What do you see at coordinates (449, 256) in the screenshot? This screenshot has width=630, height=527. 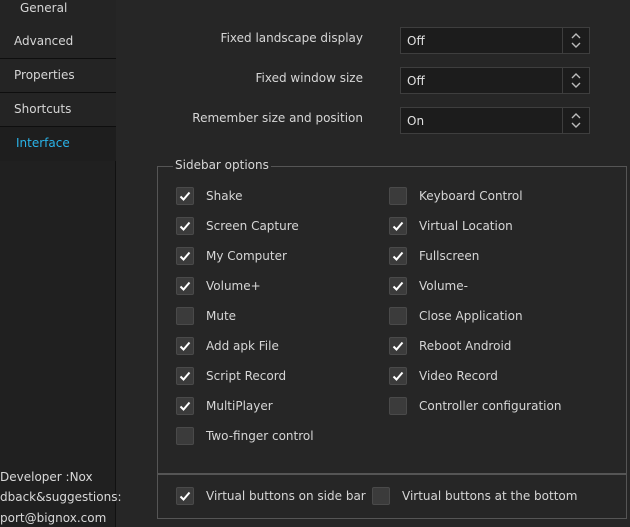 I see `checkbox-label: Fullscreen` at bounding box center [449, 256].